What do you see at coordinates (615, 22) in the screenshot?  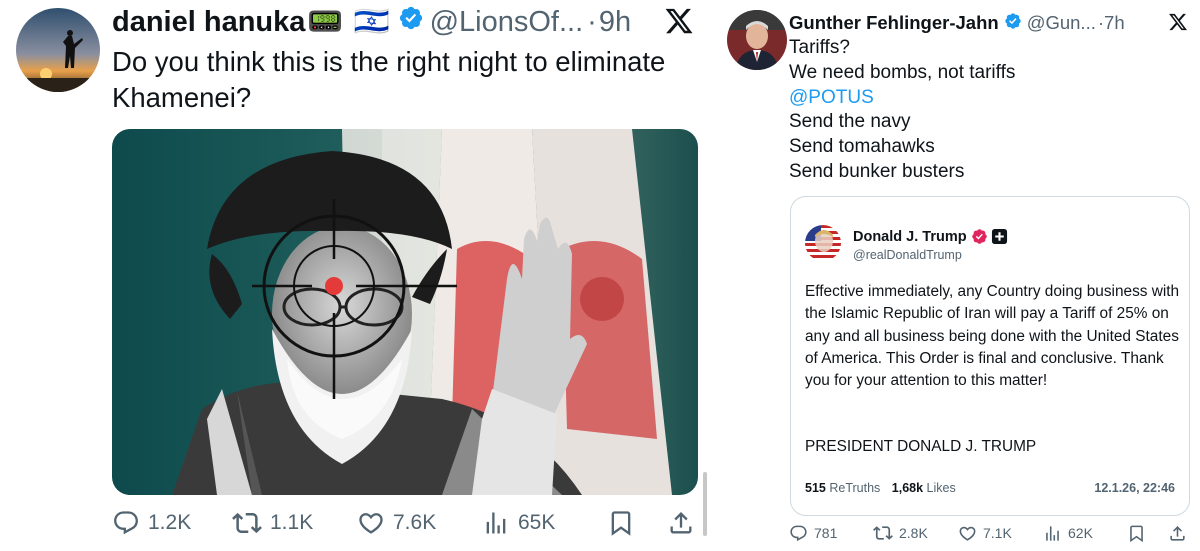 I see `tweet-timestamp: 9h` at bounding box center [615, 22].